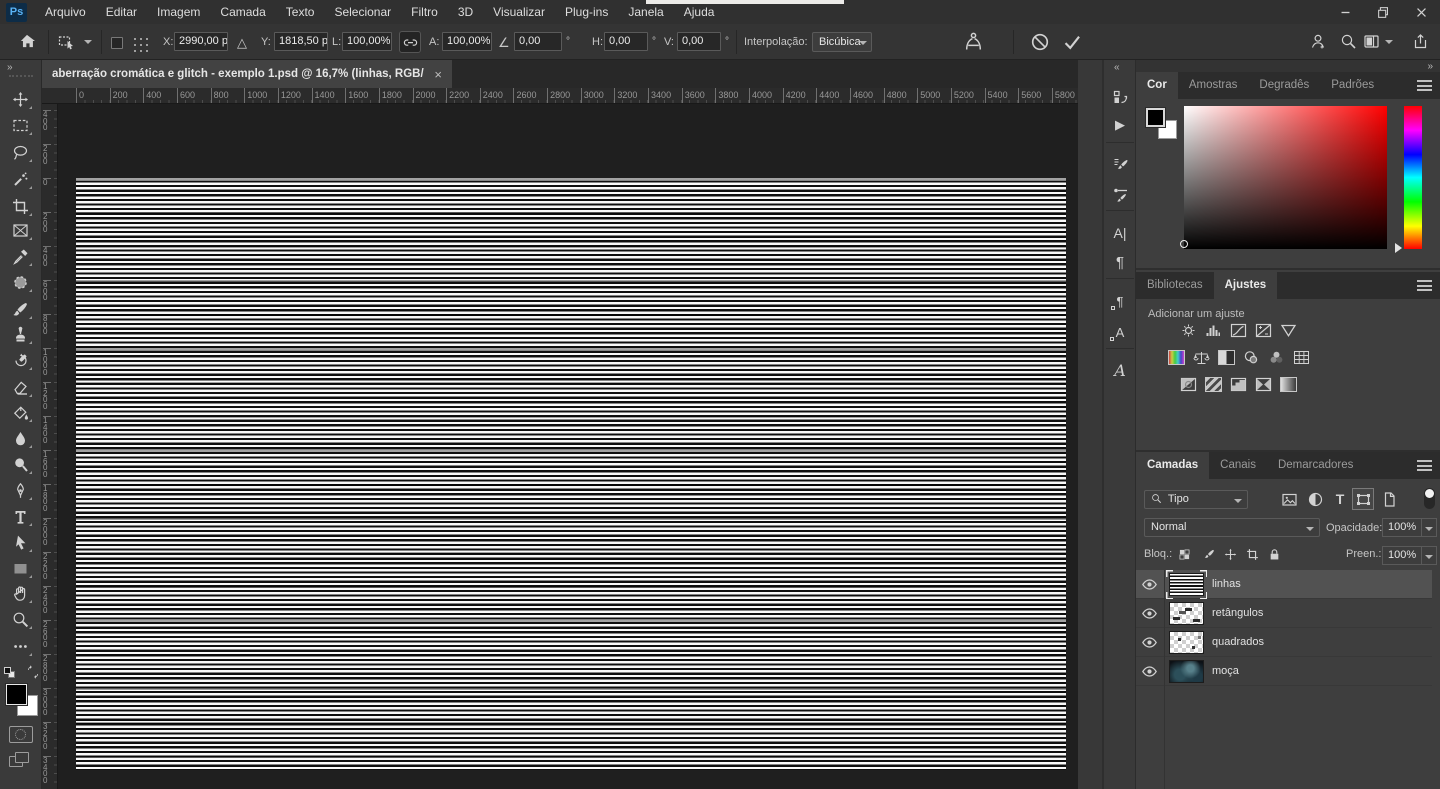  What do you see at coordinates (1263, 384) in the screenshot?
I see `adjustment-gradient-map-icon` at bounding box center [1263, 384].